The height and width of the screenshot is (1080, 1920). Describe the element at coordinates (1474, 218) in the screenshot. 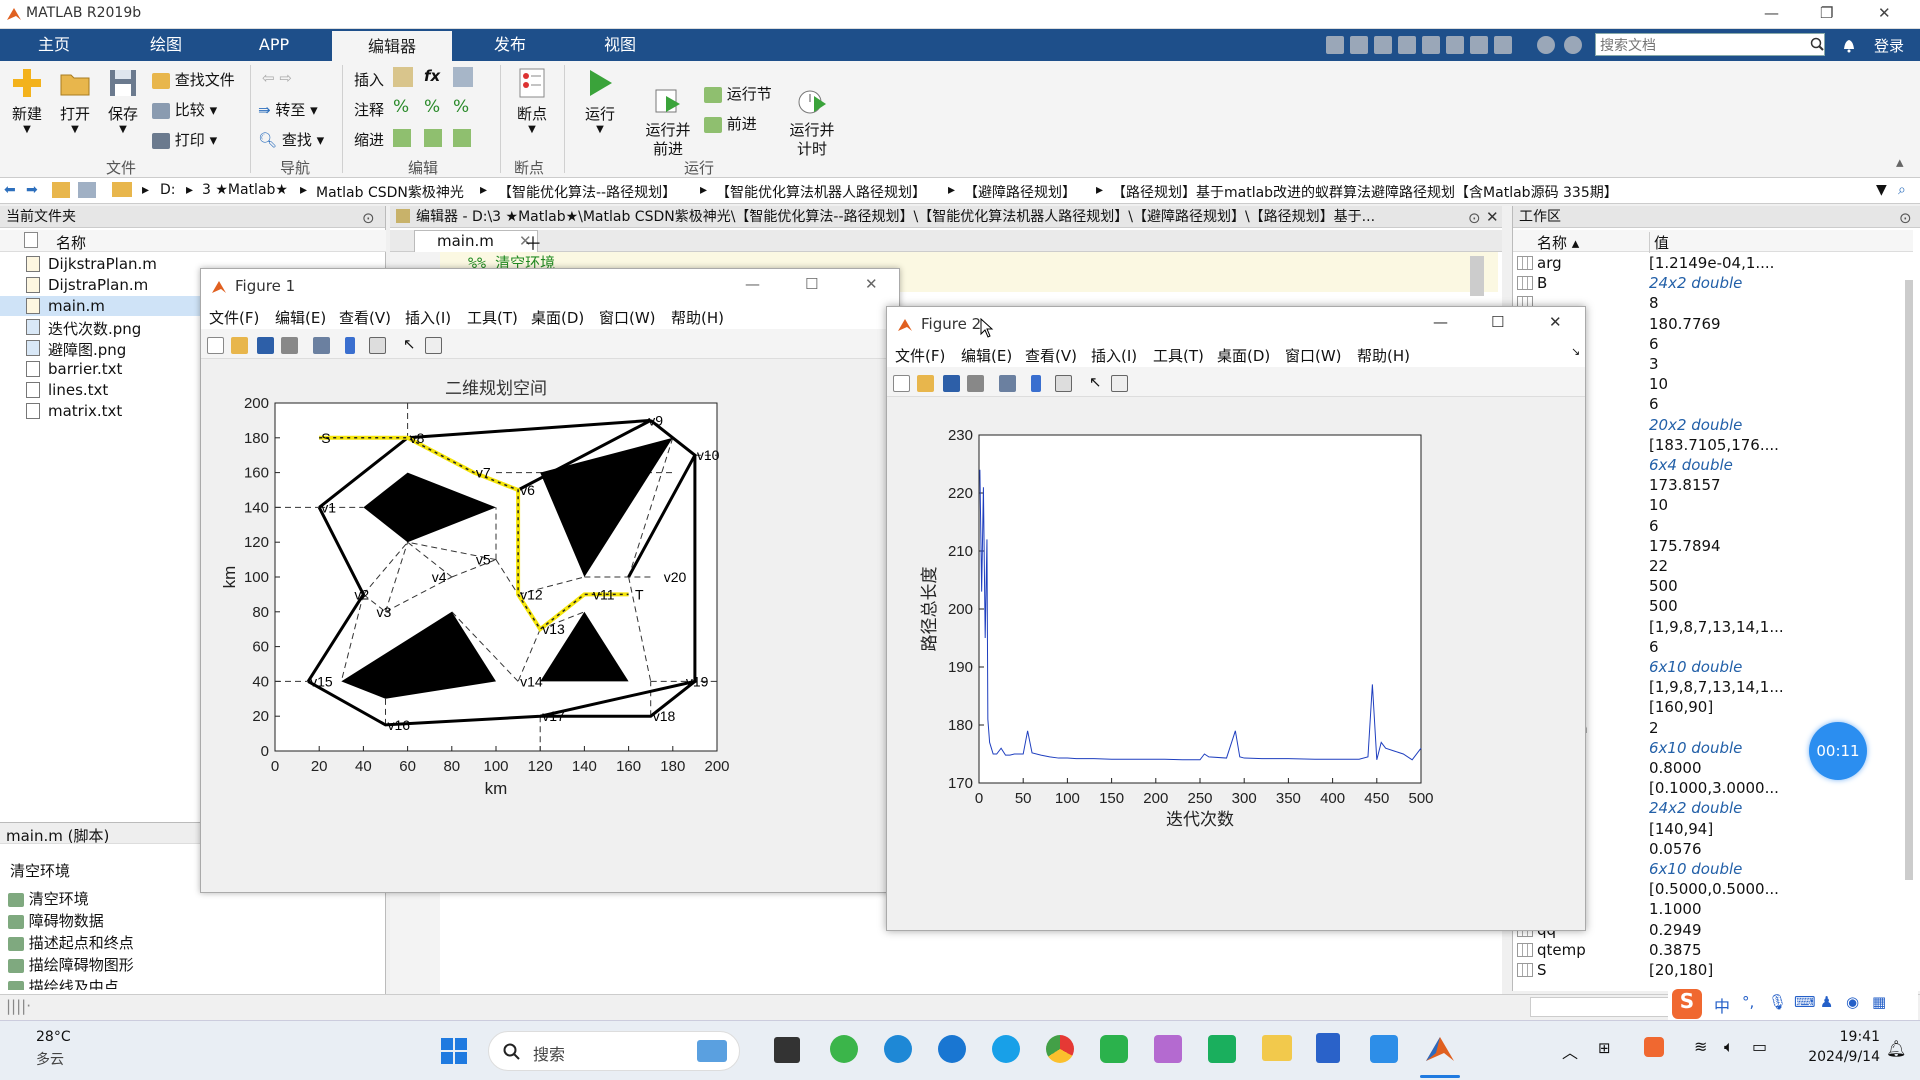

I see `editor-menu-icon: ⊙` at that location.